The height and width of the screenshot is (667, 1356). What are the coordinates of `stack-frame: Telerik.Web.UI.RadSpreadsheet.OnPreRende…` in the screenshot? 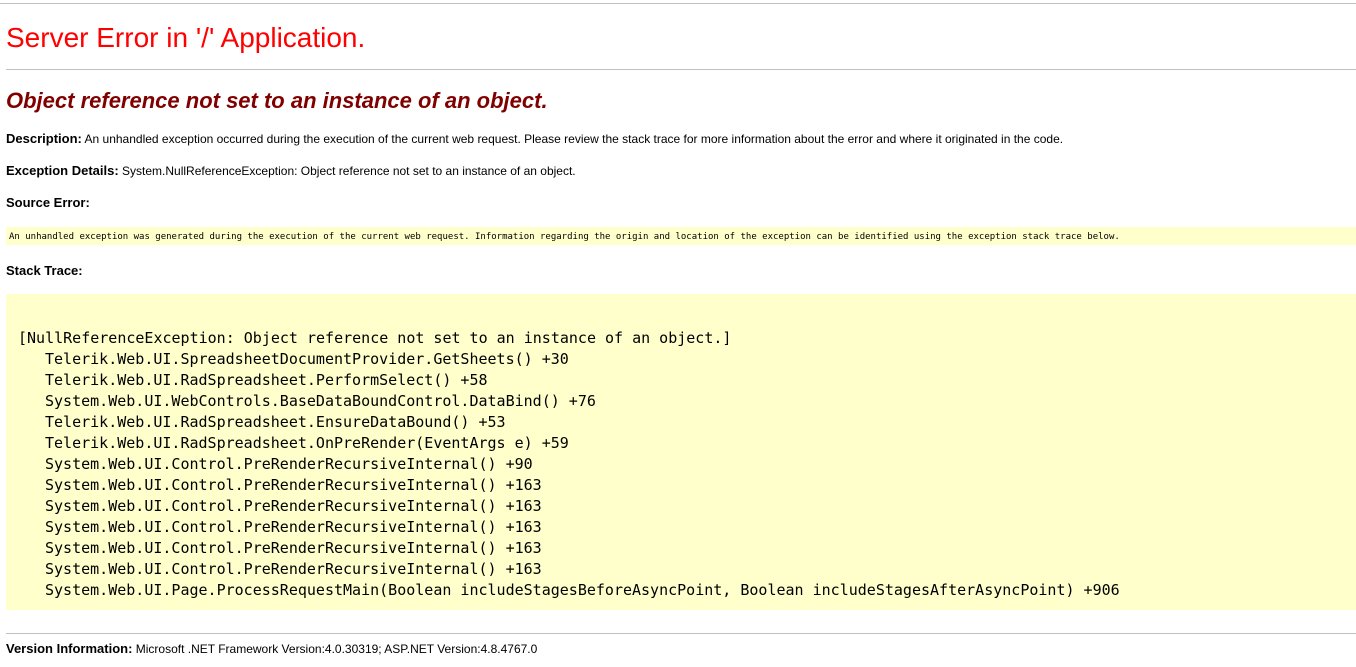 It's located at (307, 443).